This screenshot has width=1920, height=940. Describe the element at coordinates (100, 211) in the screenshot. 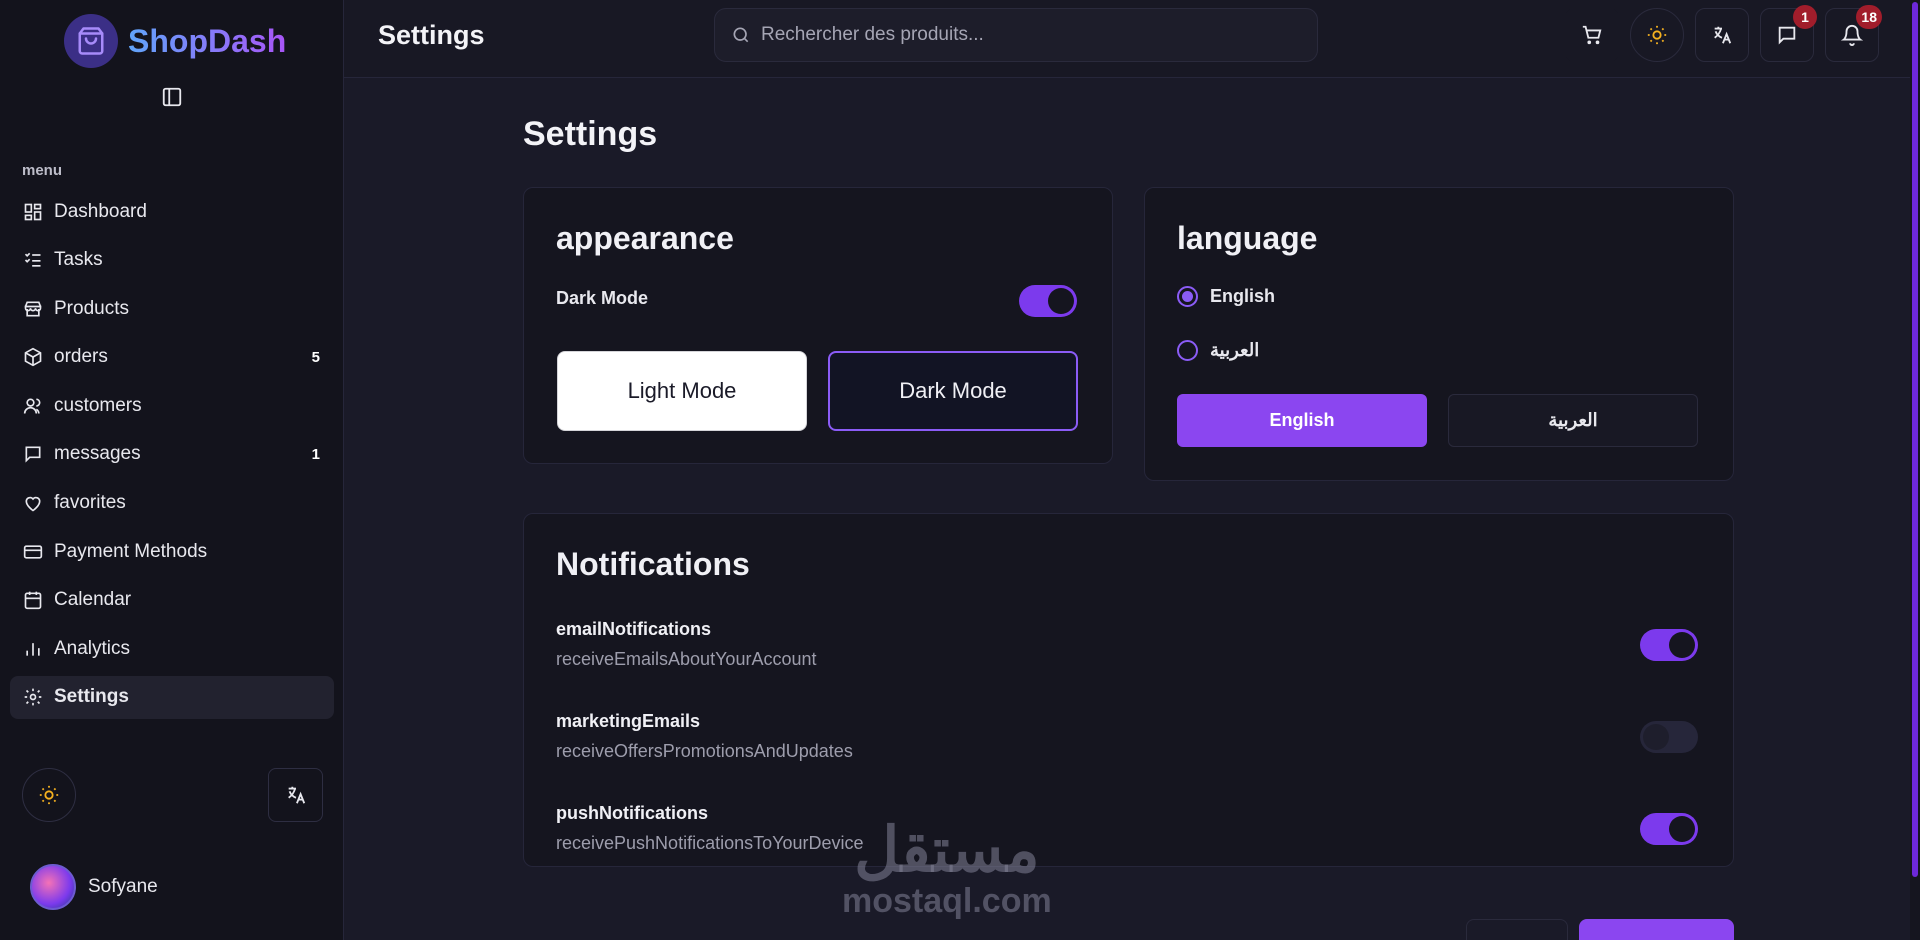

I see `sidebar-item-label: Dashboard` at that location.